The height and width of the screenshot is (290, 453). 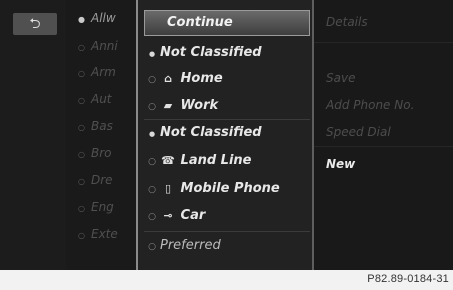 I want to click on category-item: ○ Anni, so click(x=107, y=46).